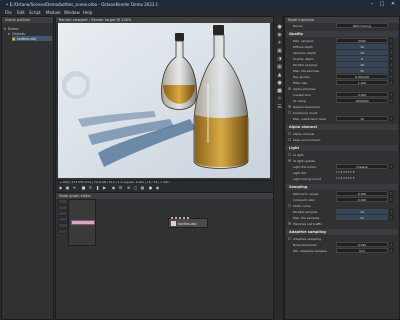 This screenshot has height=320, width=400. What do you see at coordinates (83, 187) in the screenshot?
I see `stop-icon: ■` at bounding box center [83, 187].